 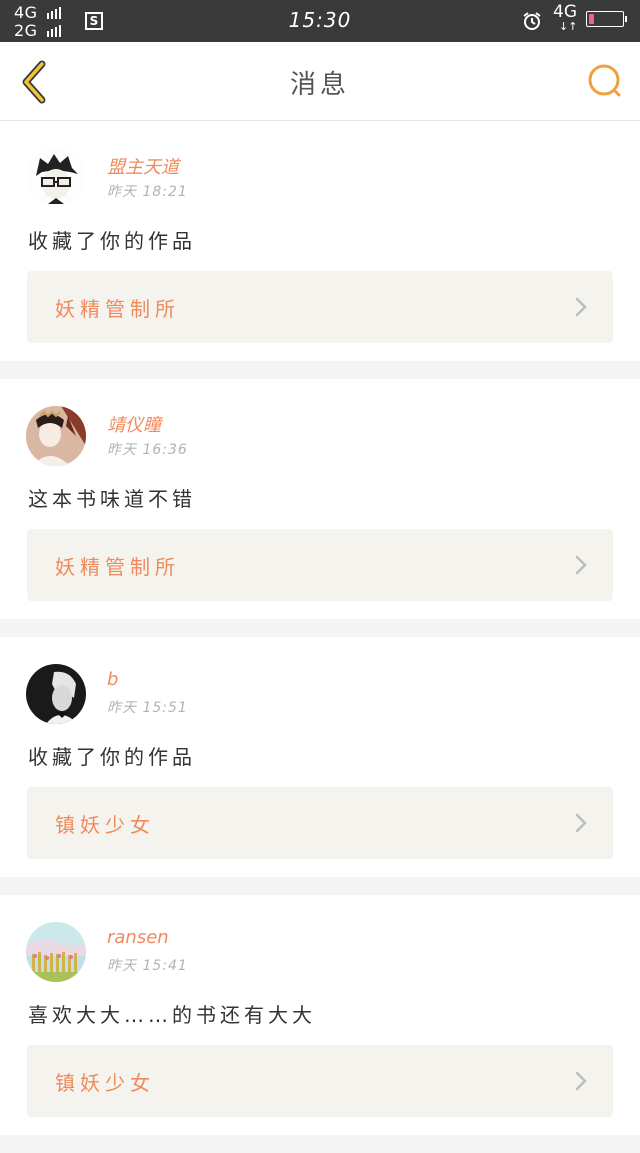 I want to click on alarm-icon, so click(x=532, y=21).